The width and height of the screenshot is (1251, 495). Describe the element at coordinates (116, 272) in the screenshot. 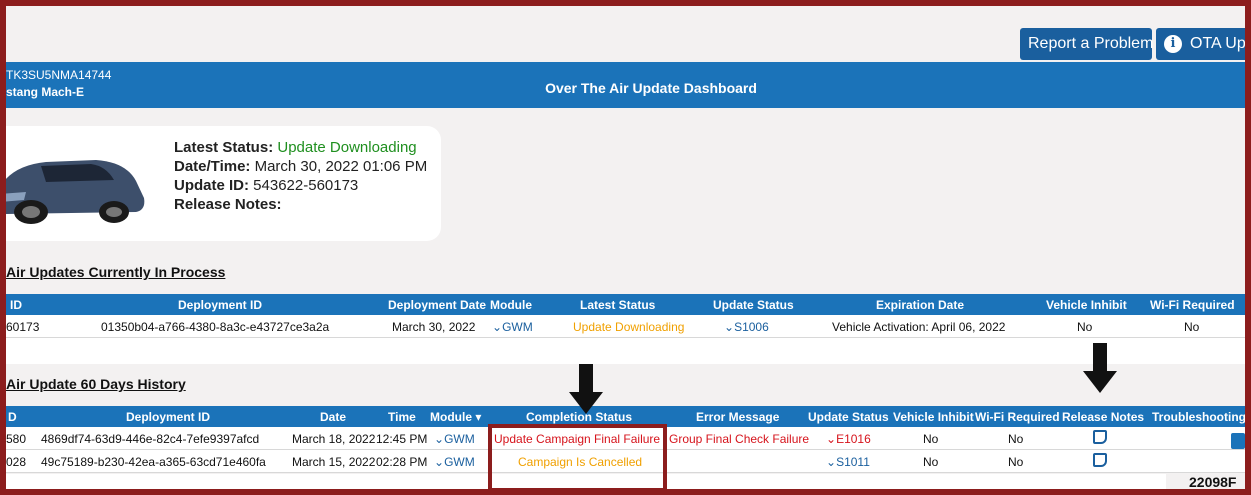

I see `in-process-title: Air Updates Currently In Process` at that location.